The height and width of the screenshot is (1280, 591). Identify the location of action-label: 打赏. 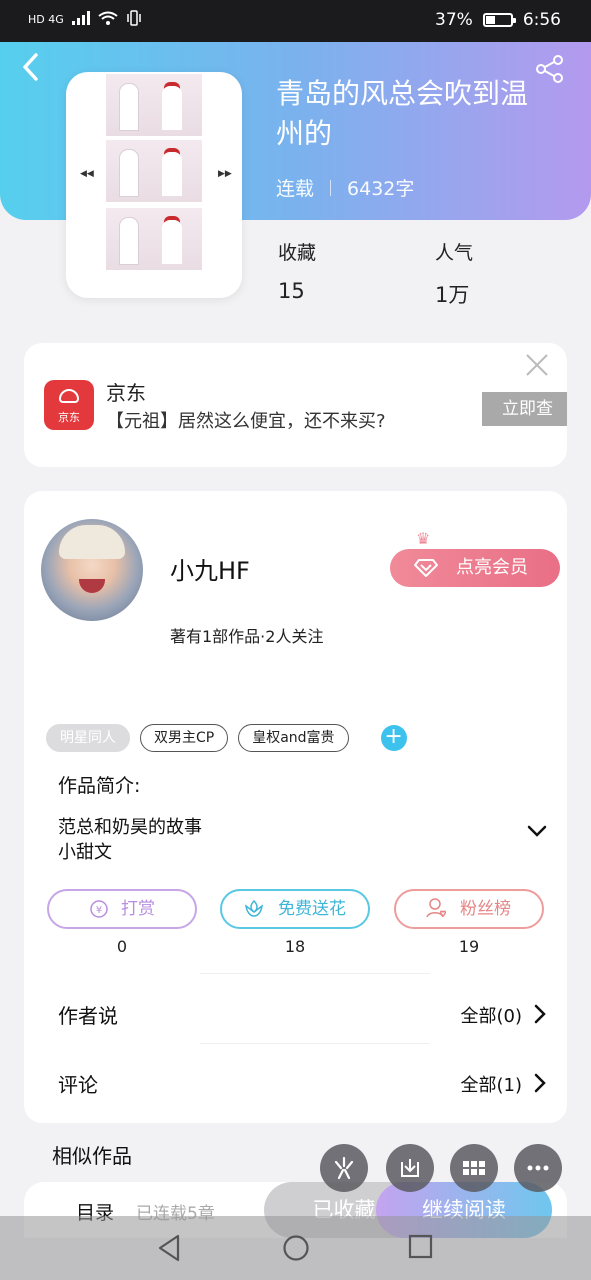
(138, 909).